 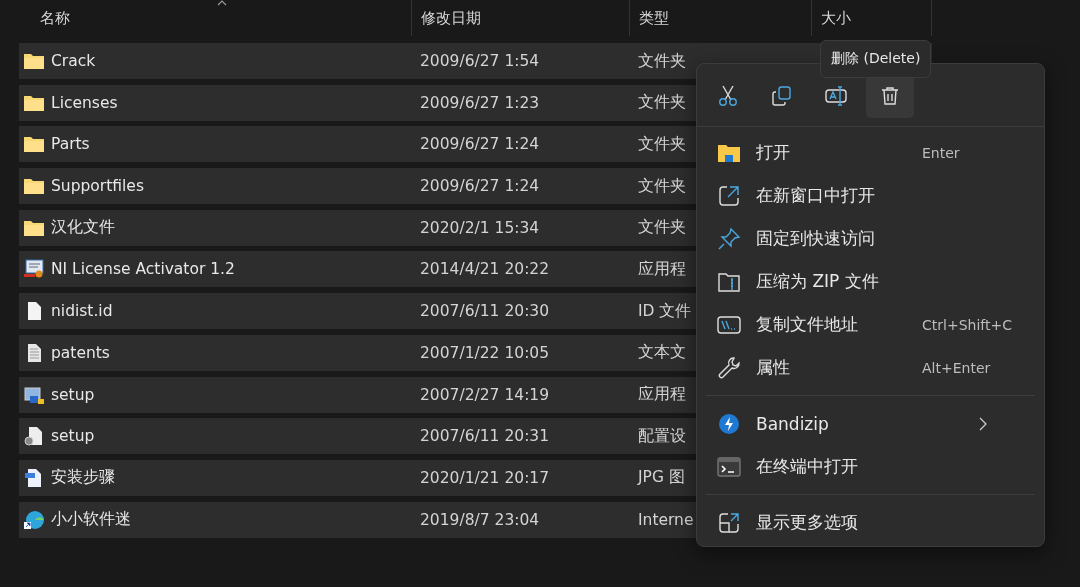 What do you see at coordinates (485, 311) in the screenshot?
I see `modified-date: 2007/6/11 20:30` at bounding box center [485, 311].